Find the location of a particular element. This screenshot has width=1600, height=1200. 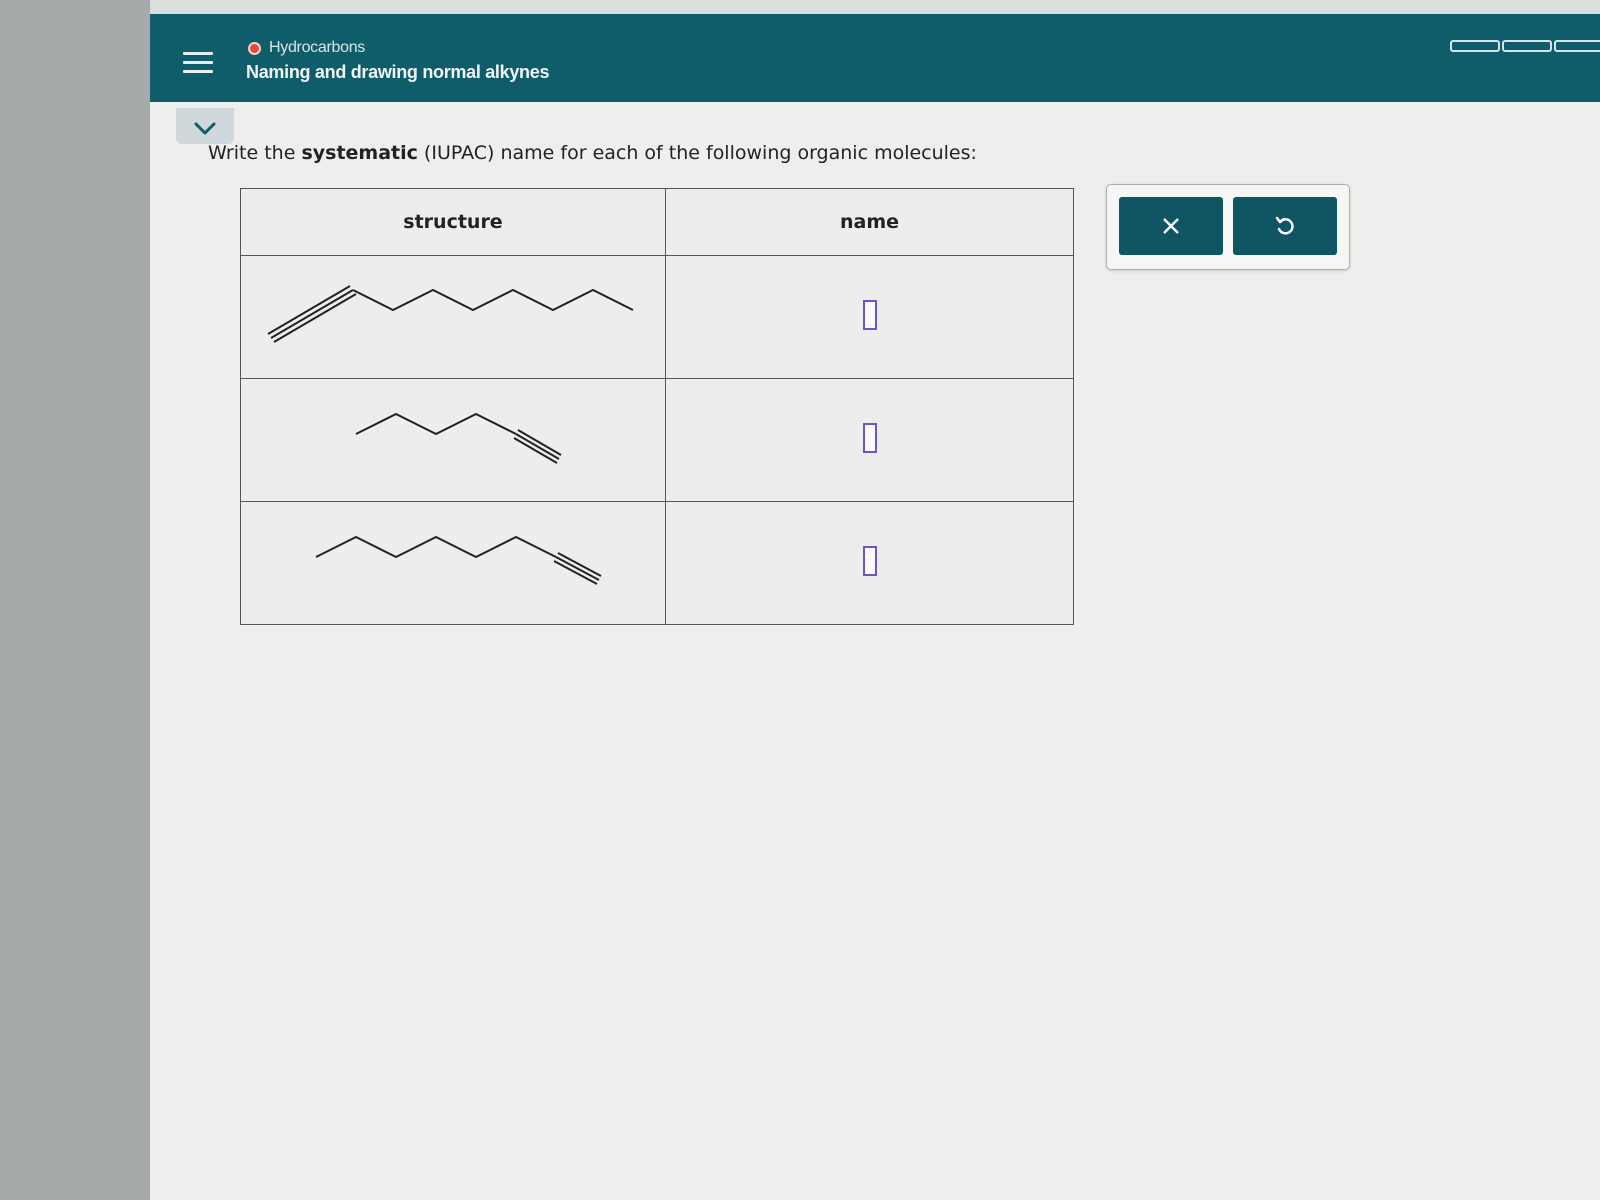

structure-column-header: structure is located at coordinates (453, 222).